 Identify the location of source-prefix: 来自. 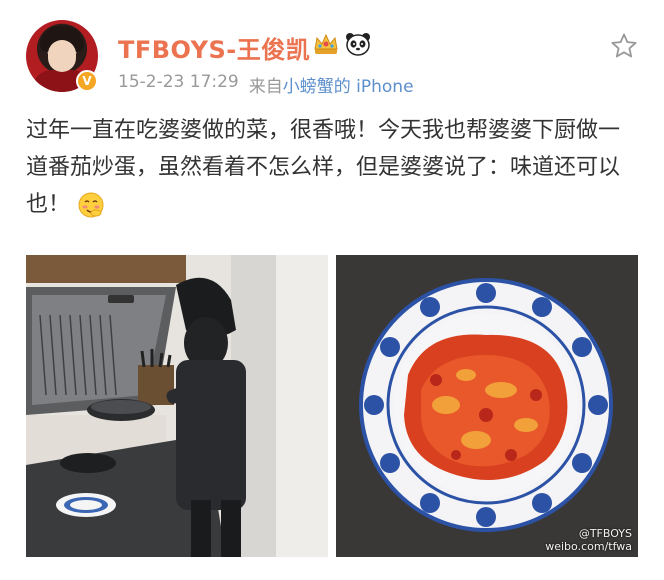
(265, 87).